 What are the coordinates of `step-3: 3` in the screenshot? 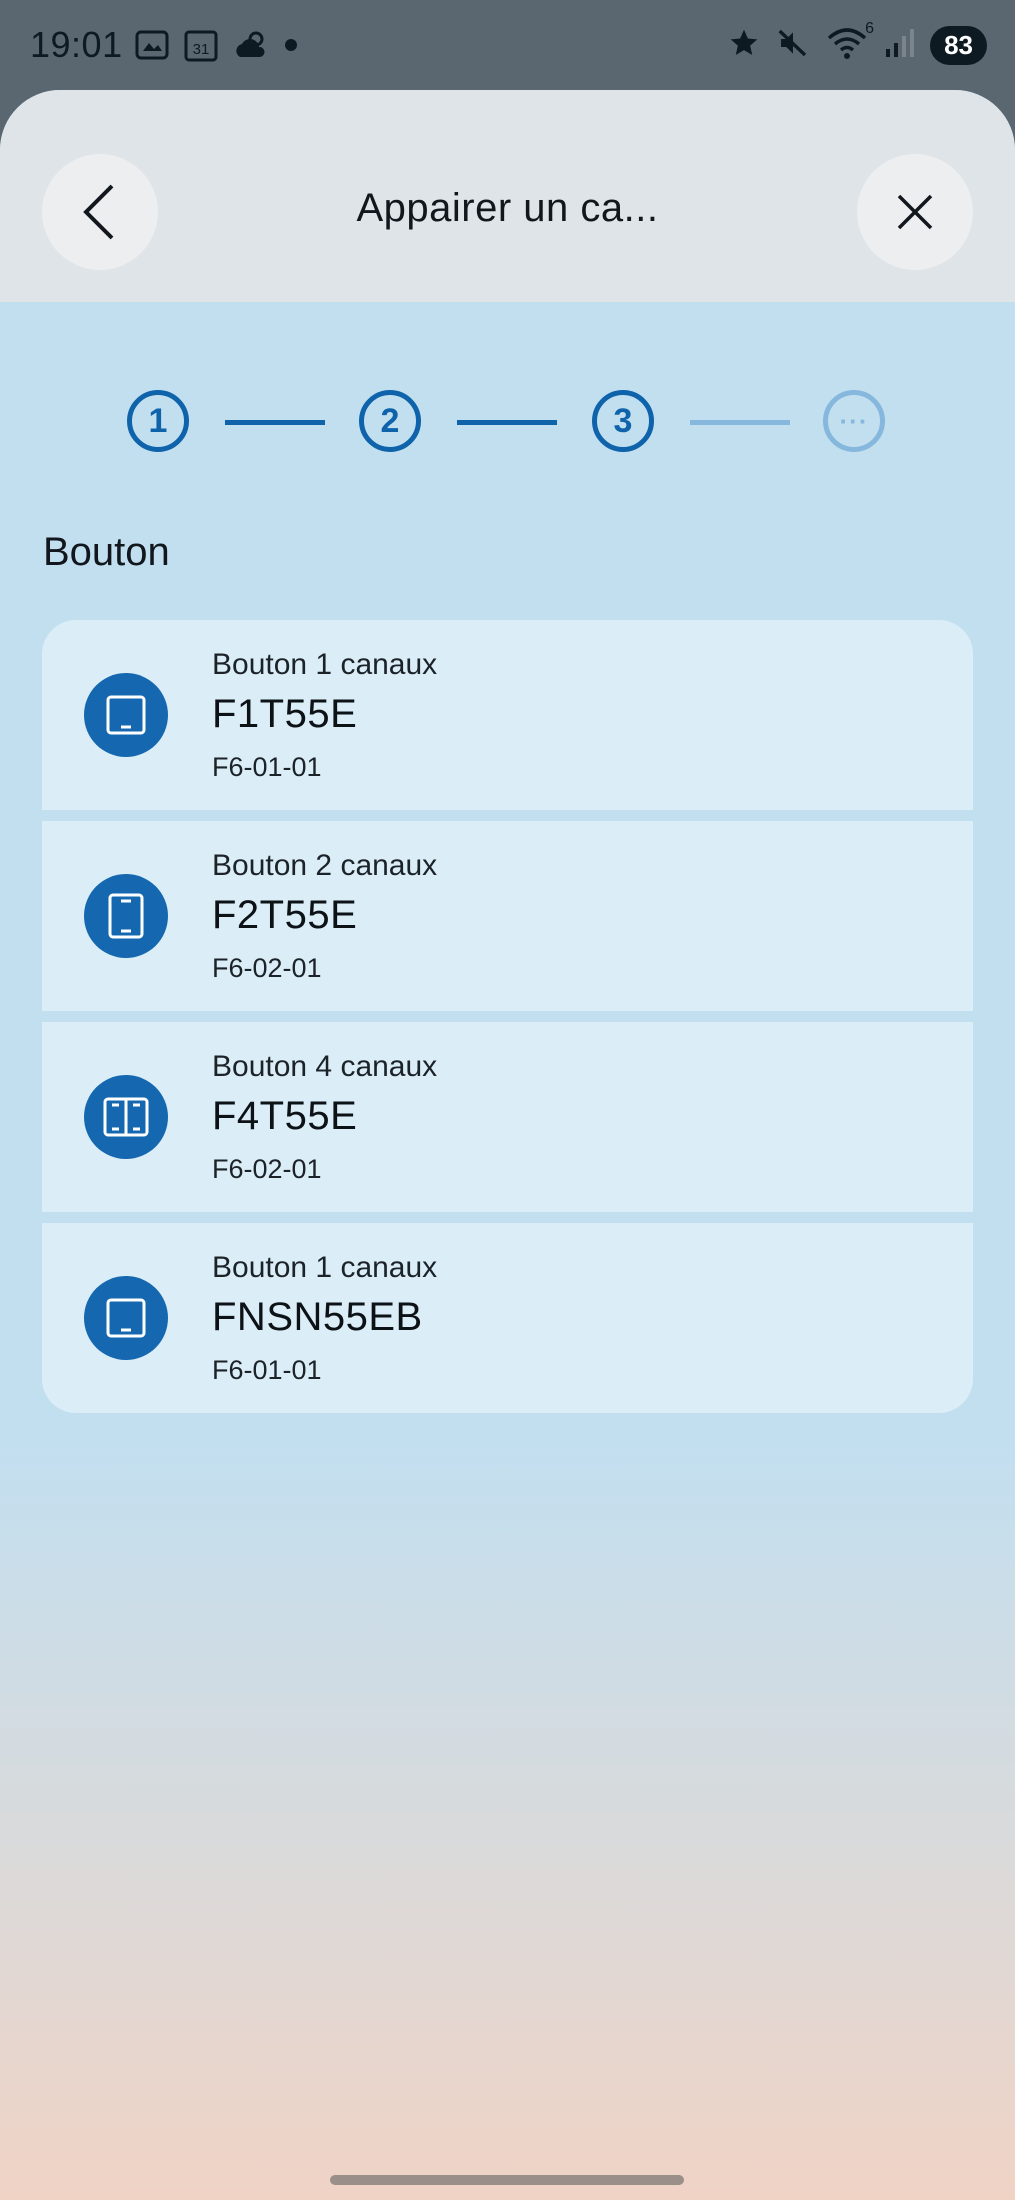 It's located at (623, 421).